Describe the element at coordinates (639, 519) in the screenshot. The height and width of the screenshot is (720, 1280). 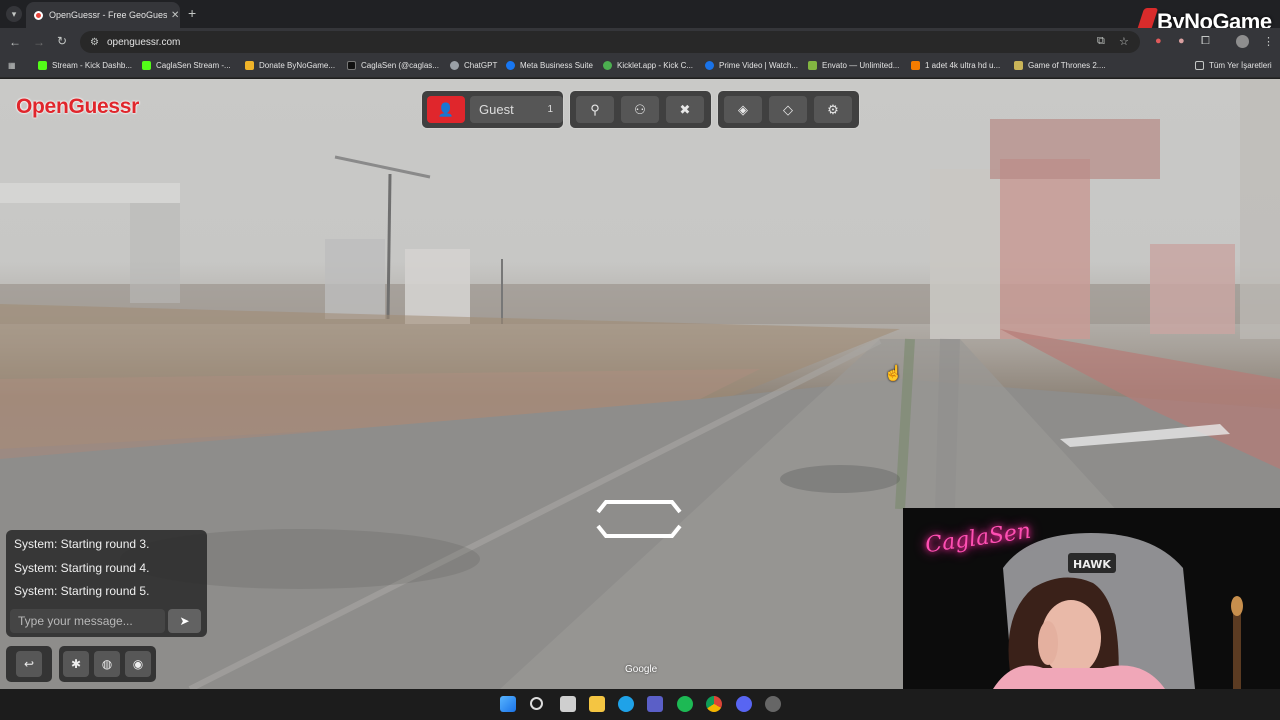
I see `move-forward-arrow-icon` at that location.